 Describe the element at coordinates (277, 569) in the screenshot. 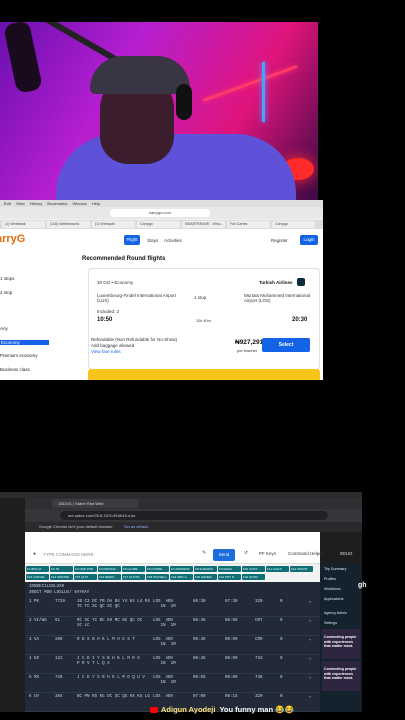

I see `fkey: F11 CHILD` at that location.